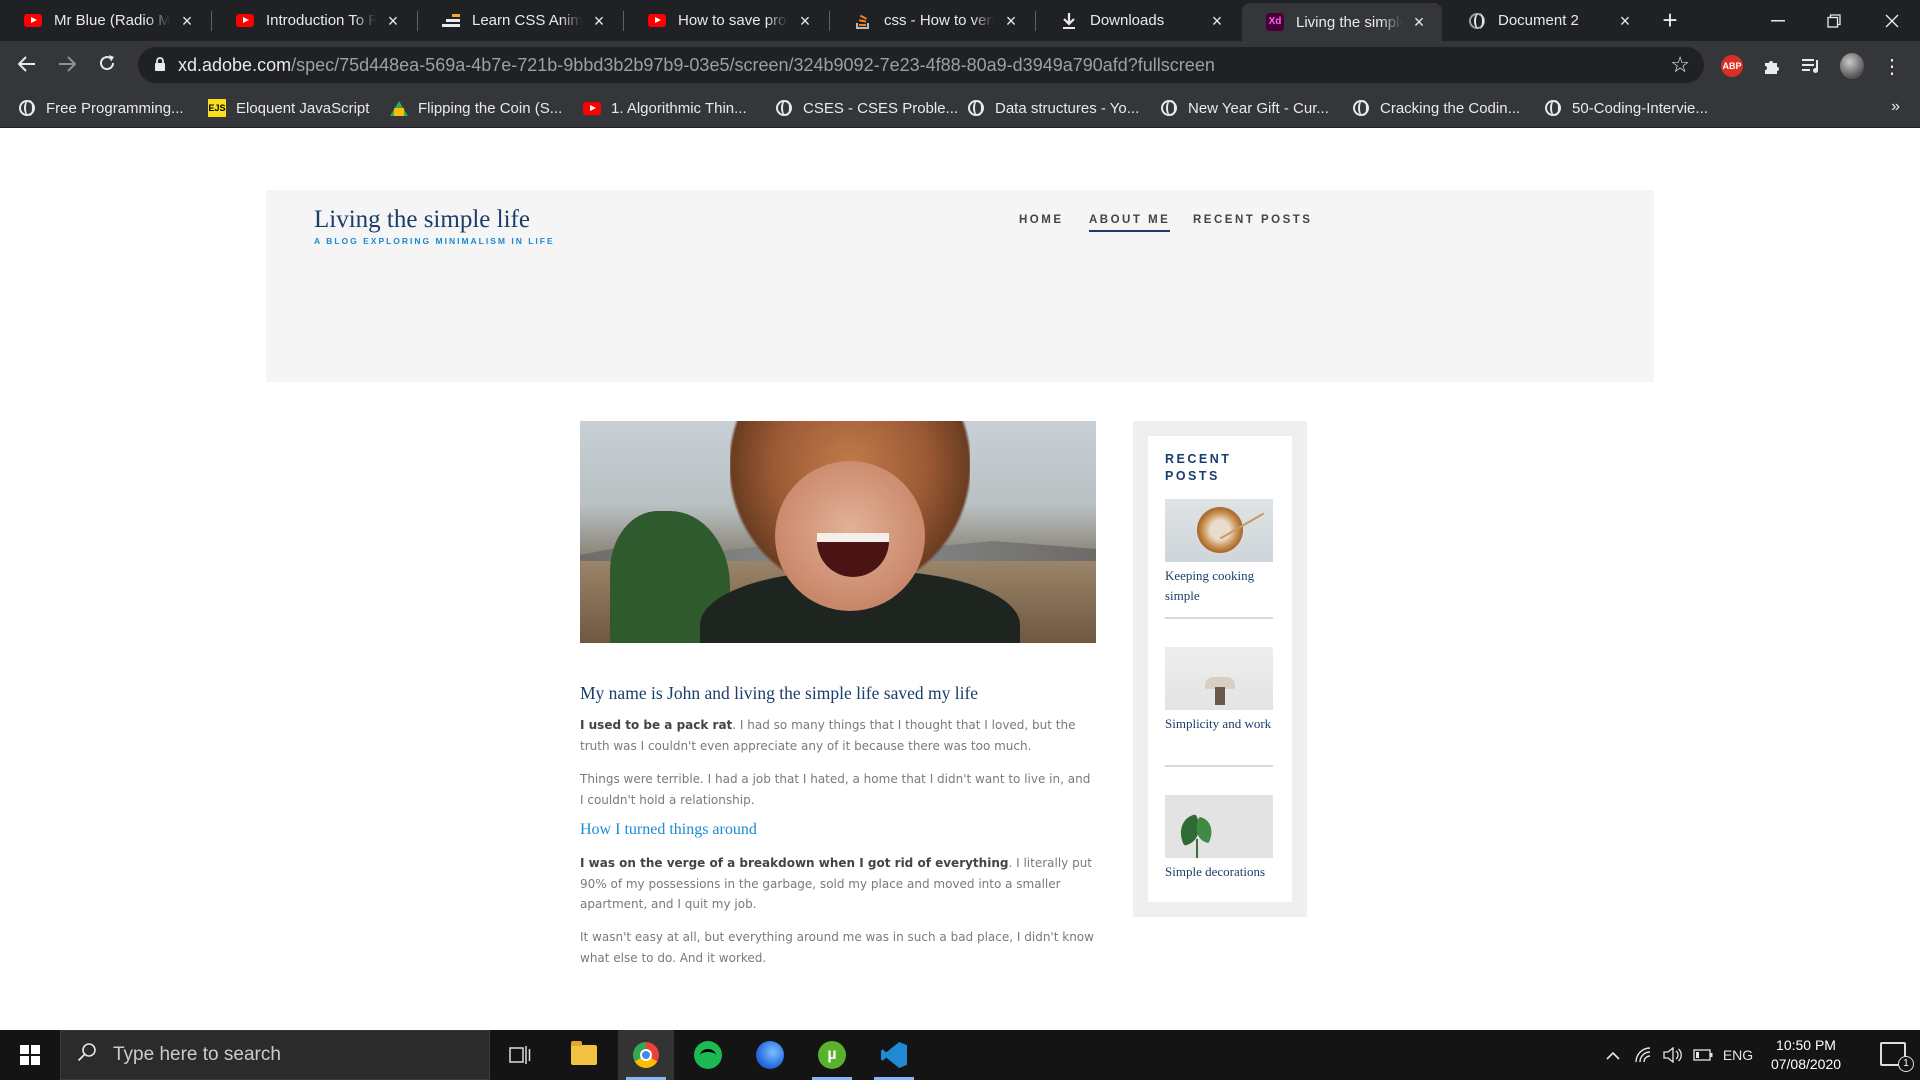 The height and width of the screenshot is (1080, 1920). What do you see at coordinates (708, 1055) in the screenshot?
I see `spotify-icon` at bounding box center [708, 1055].